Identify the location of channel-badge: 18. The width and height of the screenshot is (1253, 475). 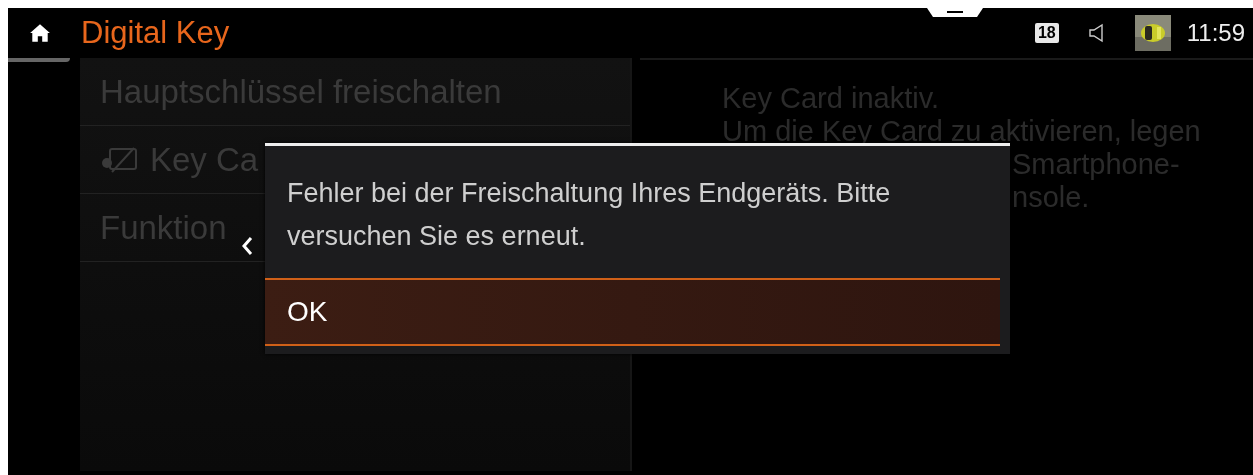
(1046, 33).